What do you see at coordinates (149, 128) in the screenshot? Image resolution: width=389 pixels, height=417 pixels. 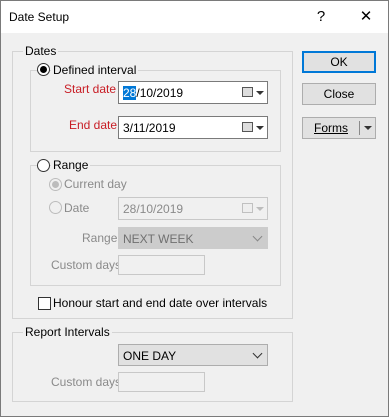 I see `end-date-value: 3/11/2019` at bounding box center [149, 128].